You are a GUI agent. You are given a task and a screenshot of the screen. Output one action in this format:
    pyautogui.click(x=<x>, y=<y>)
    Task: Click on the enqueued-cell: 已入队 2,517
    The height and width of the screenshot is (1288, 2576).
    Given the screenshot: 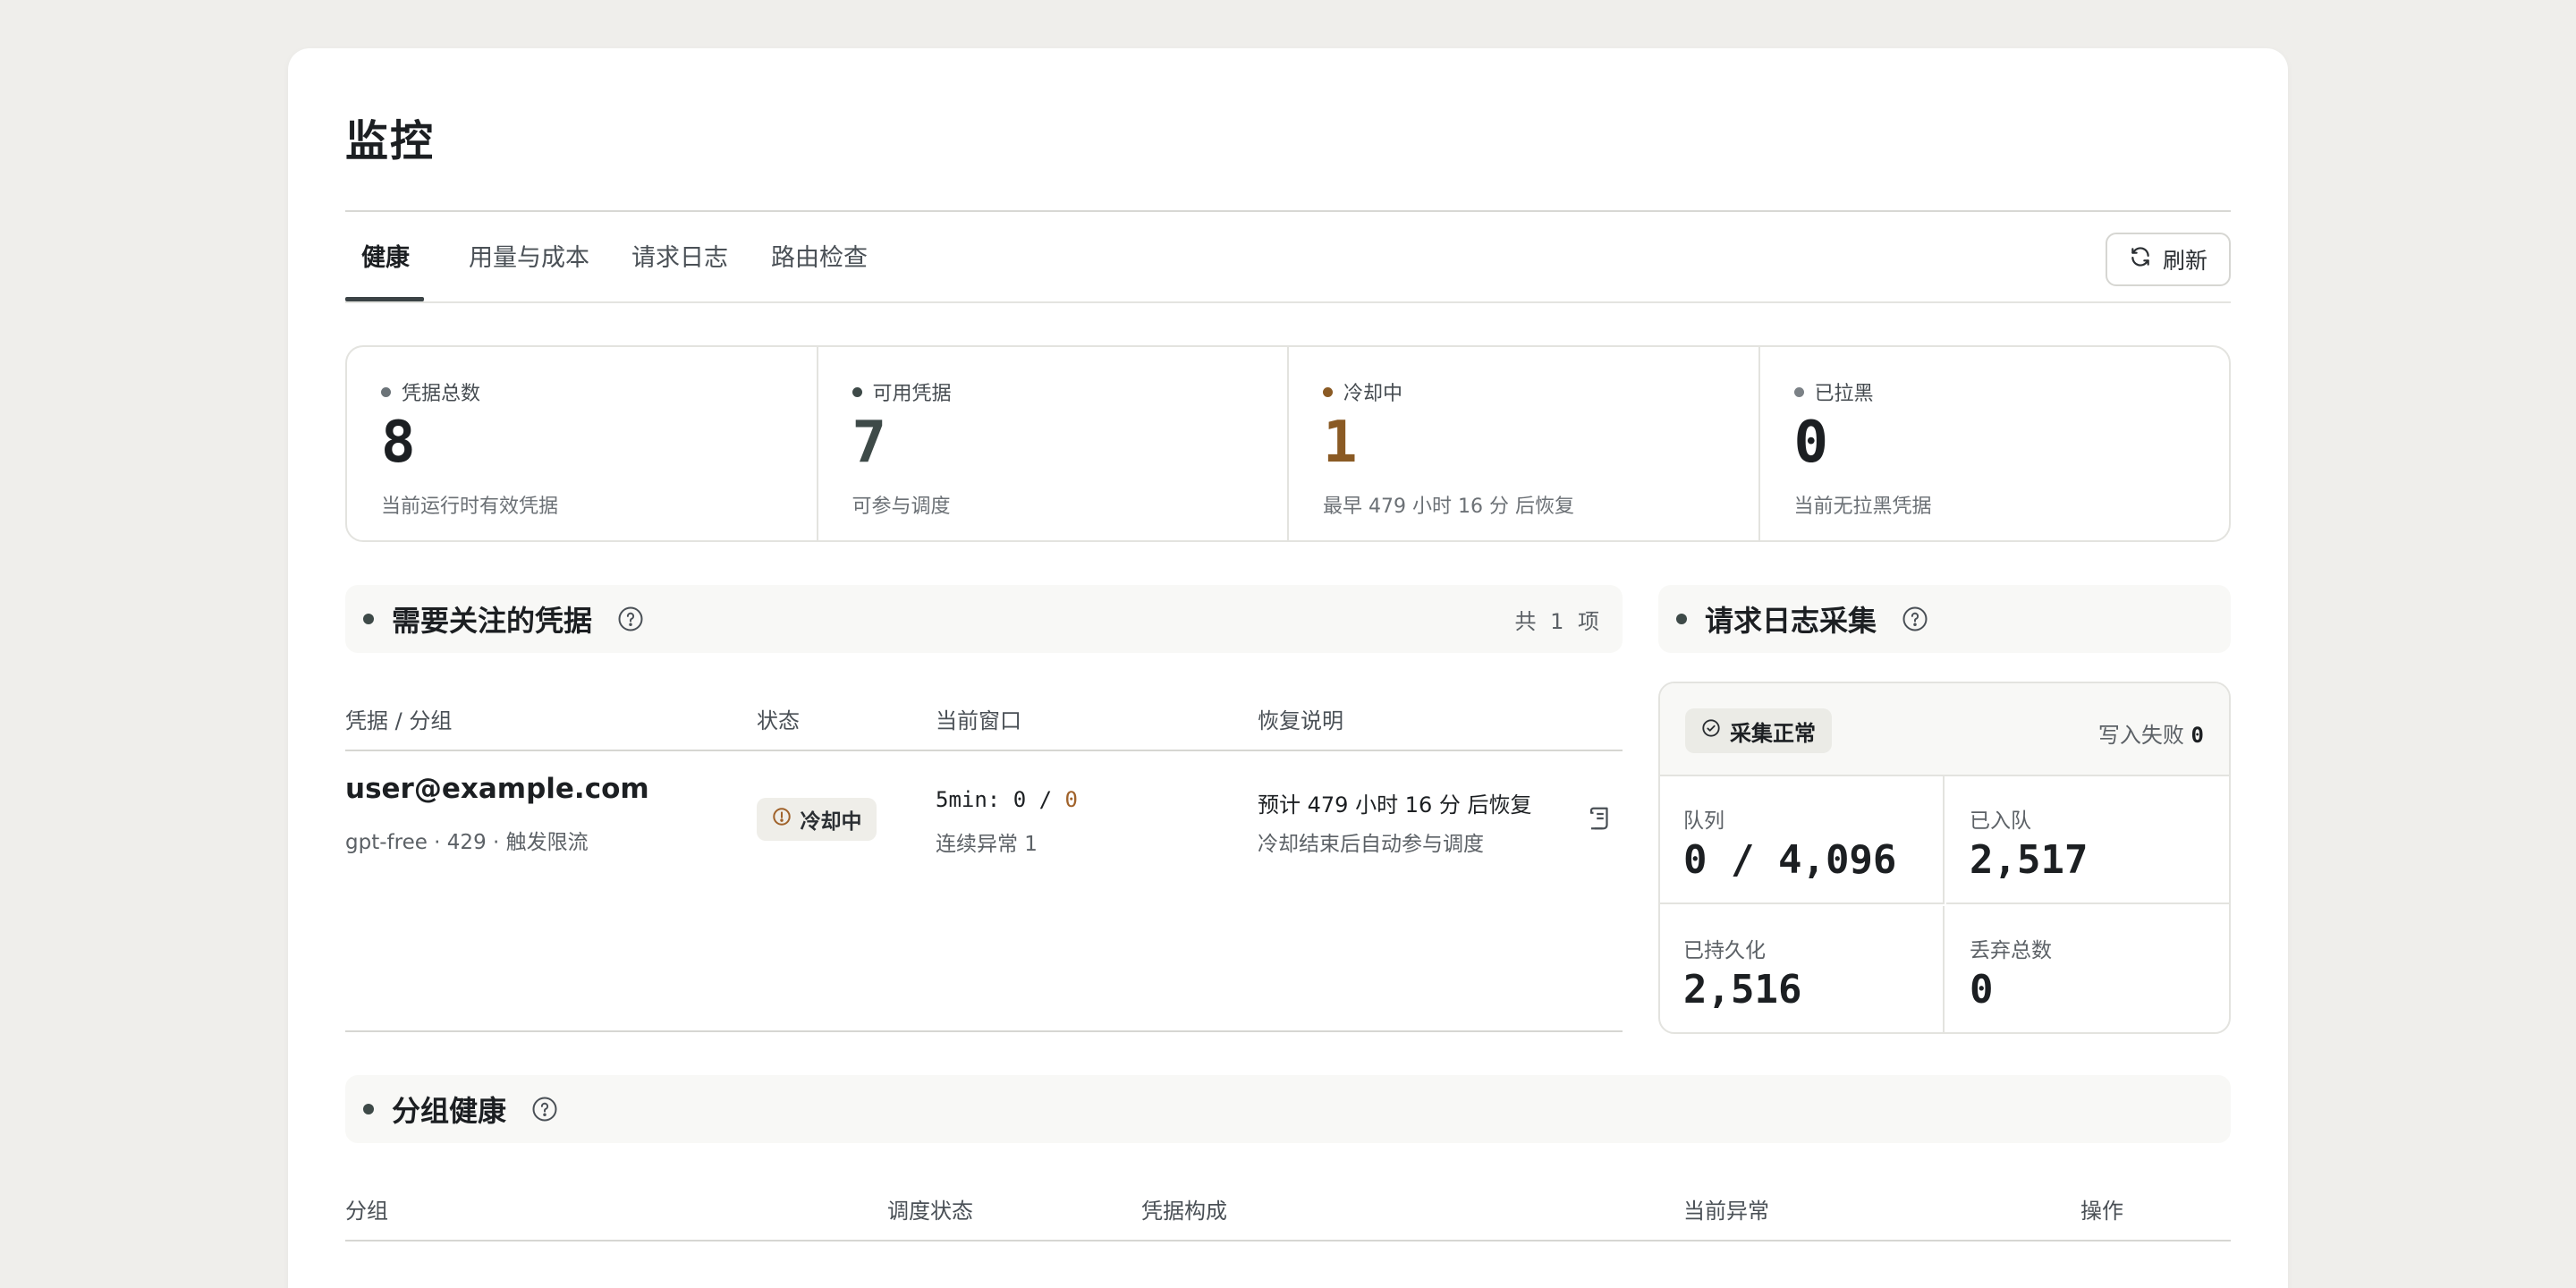 What is the action you would take?
    pyautogui.click(x=2087, y=840)
    